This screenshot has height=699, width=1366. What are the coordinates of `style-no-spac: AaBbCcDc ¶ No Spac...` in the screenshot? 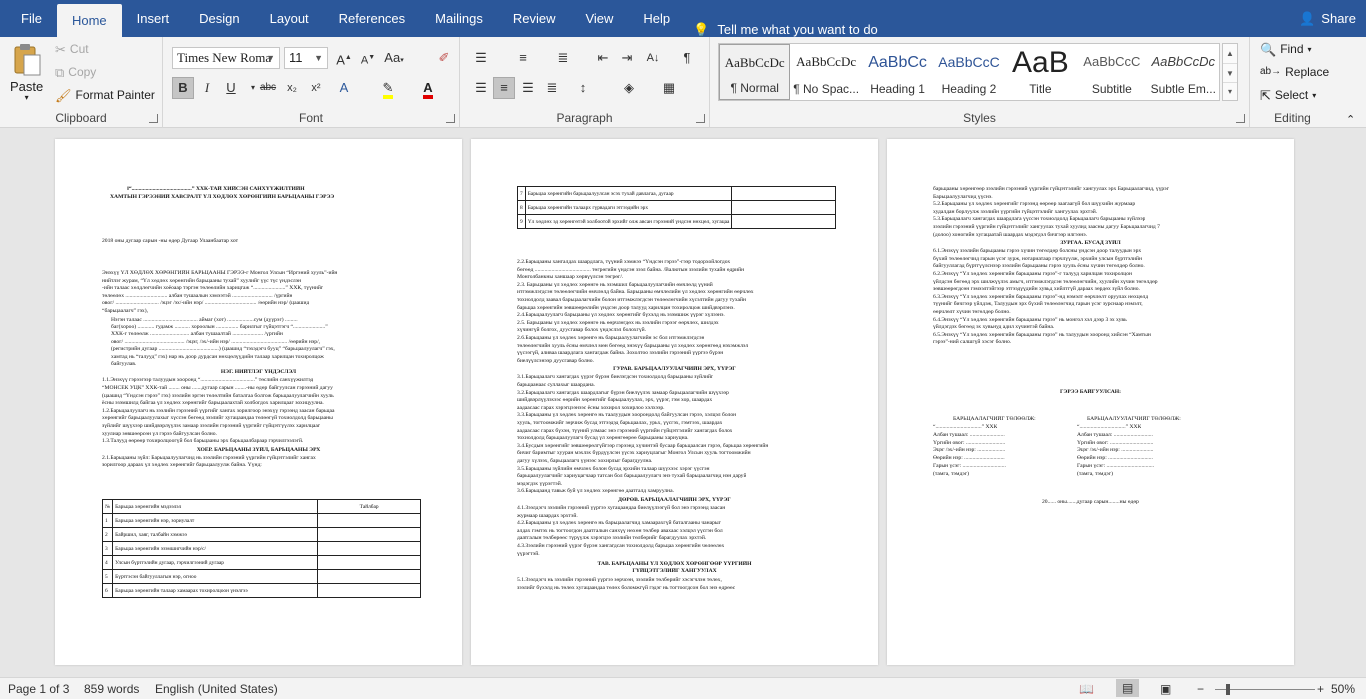 It's located at (825, 72).